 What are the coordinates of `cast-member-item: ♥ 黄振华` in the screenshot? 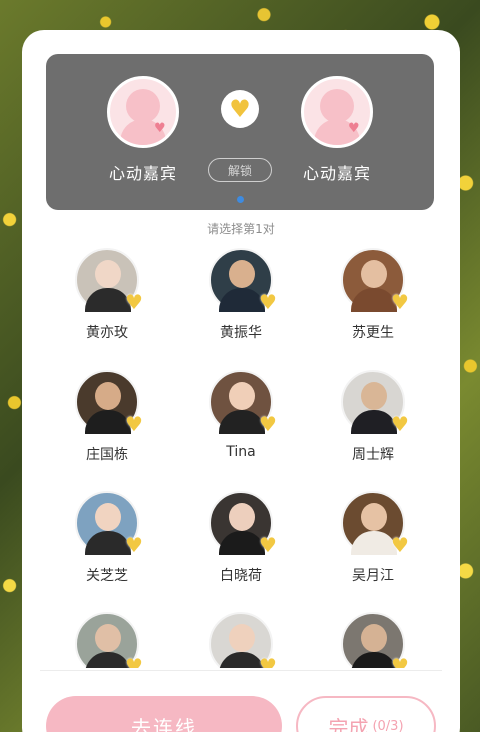 It's located at (241, 295).